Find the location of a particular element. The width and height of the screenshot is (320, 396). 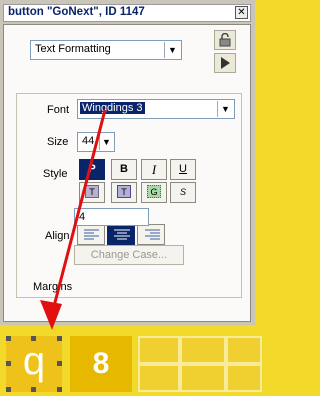

font-label: Font is located at coordinates (58, 110).